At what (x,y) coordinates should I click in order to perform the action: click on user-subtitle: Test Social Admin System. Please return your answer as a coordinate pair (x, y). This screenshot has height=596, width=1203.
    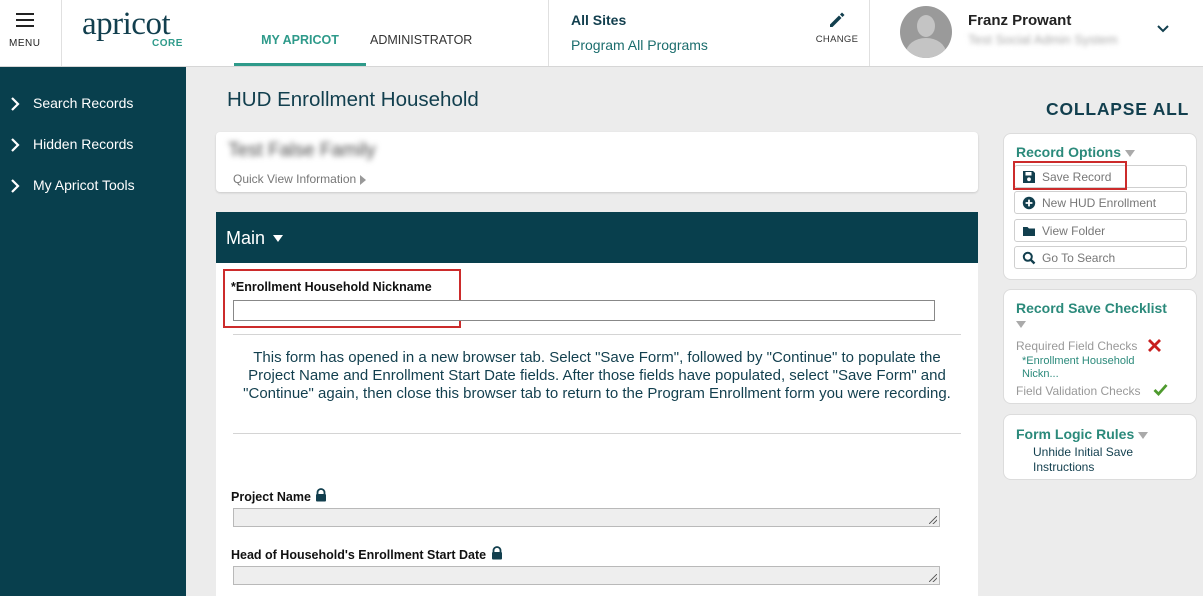
    Looking at the image, I should click on (1043, 39).